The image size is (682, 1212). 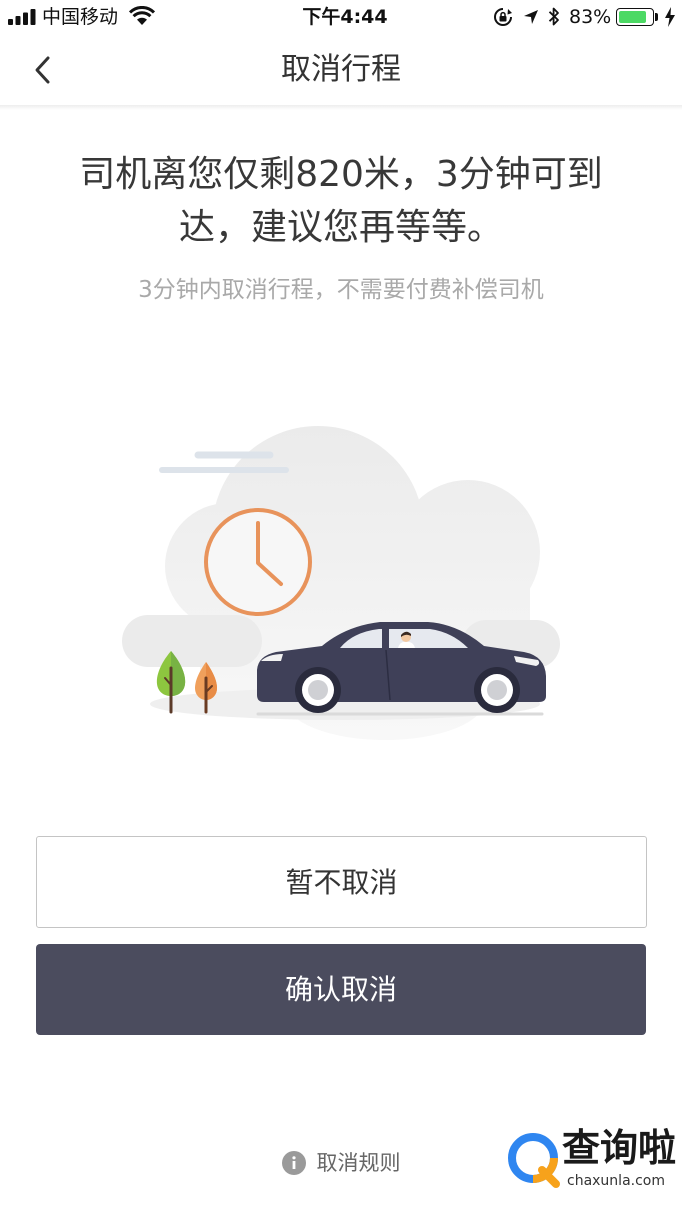 What do you see at coordinates (670, 17) in the screenshot?
I see `charging-bolt-icon` at bounding box center [670, 17].